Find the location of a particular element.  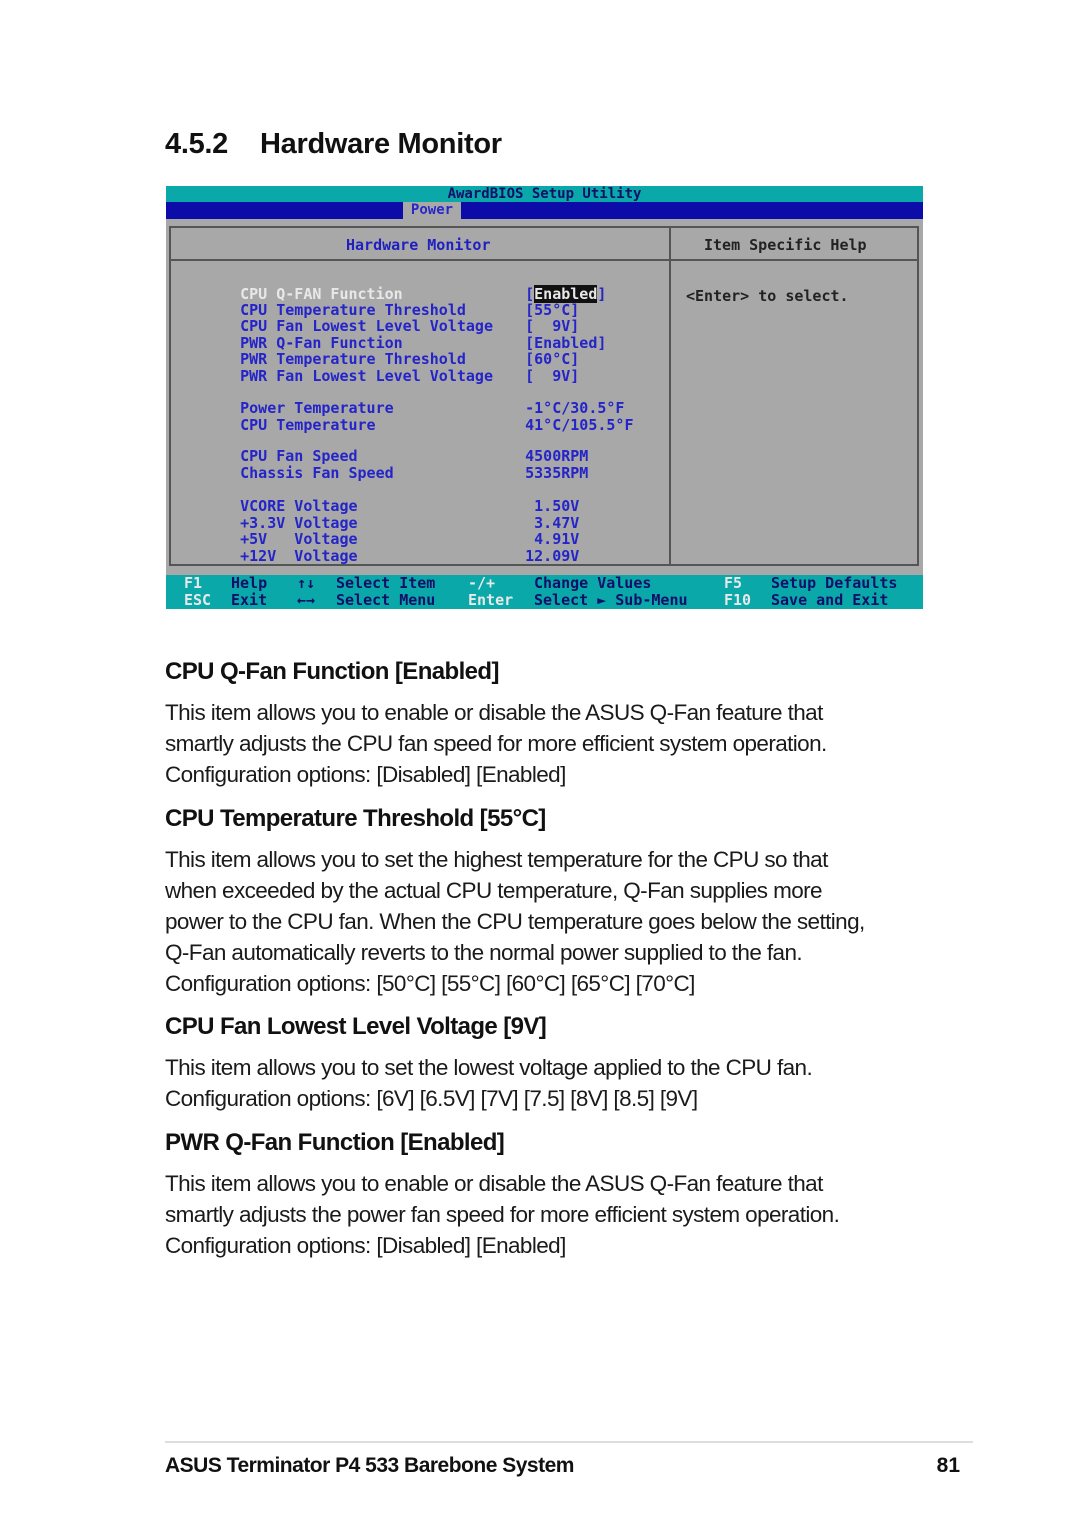

key-label: ↑↓ is located at coordinates (306, 583).